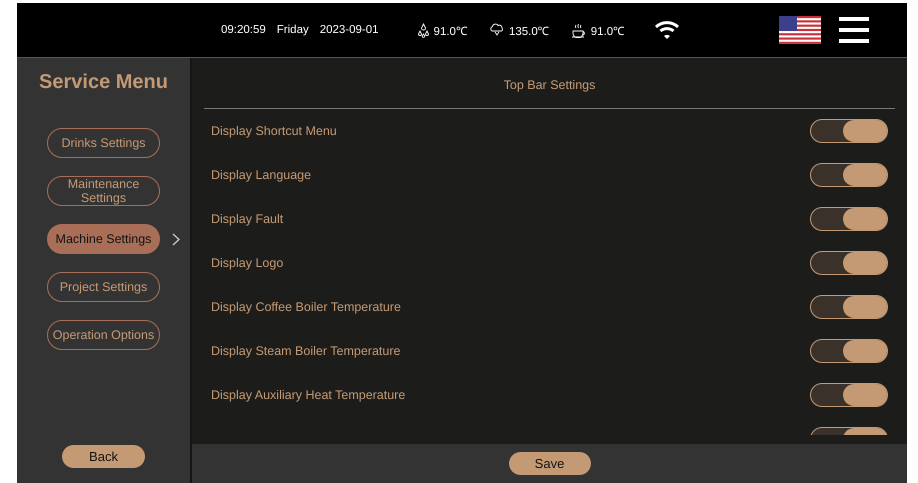 The width and height of the screenshot is (918, 483). Describe the element at coordinates (274, 131) in the screenshot. I see `setting-label: Display Shortcut Menu` at that location.